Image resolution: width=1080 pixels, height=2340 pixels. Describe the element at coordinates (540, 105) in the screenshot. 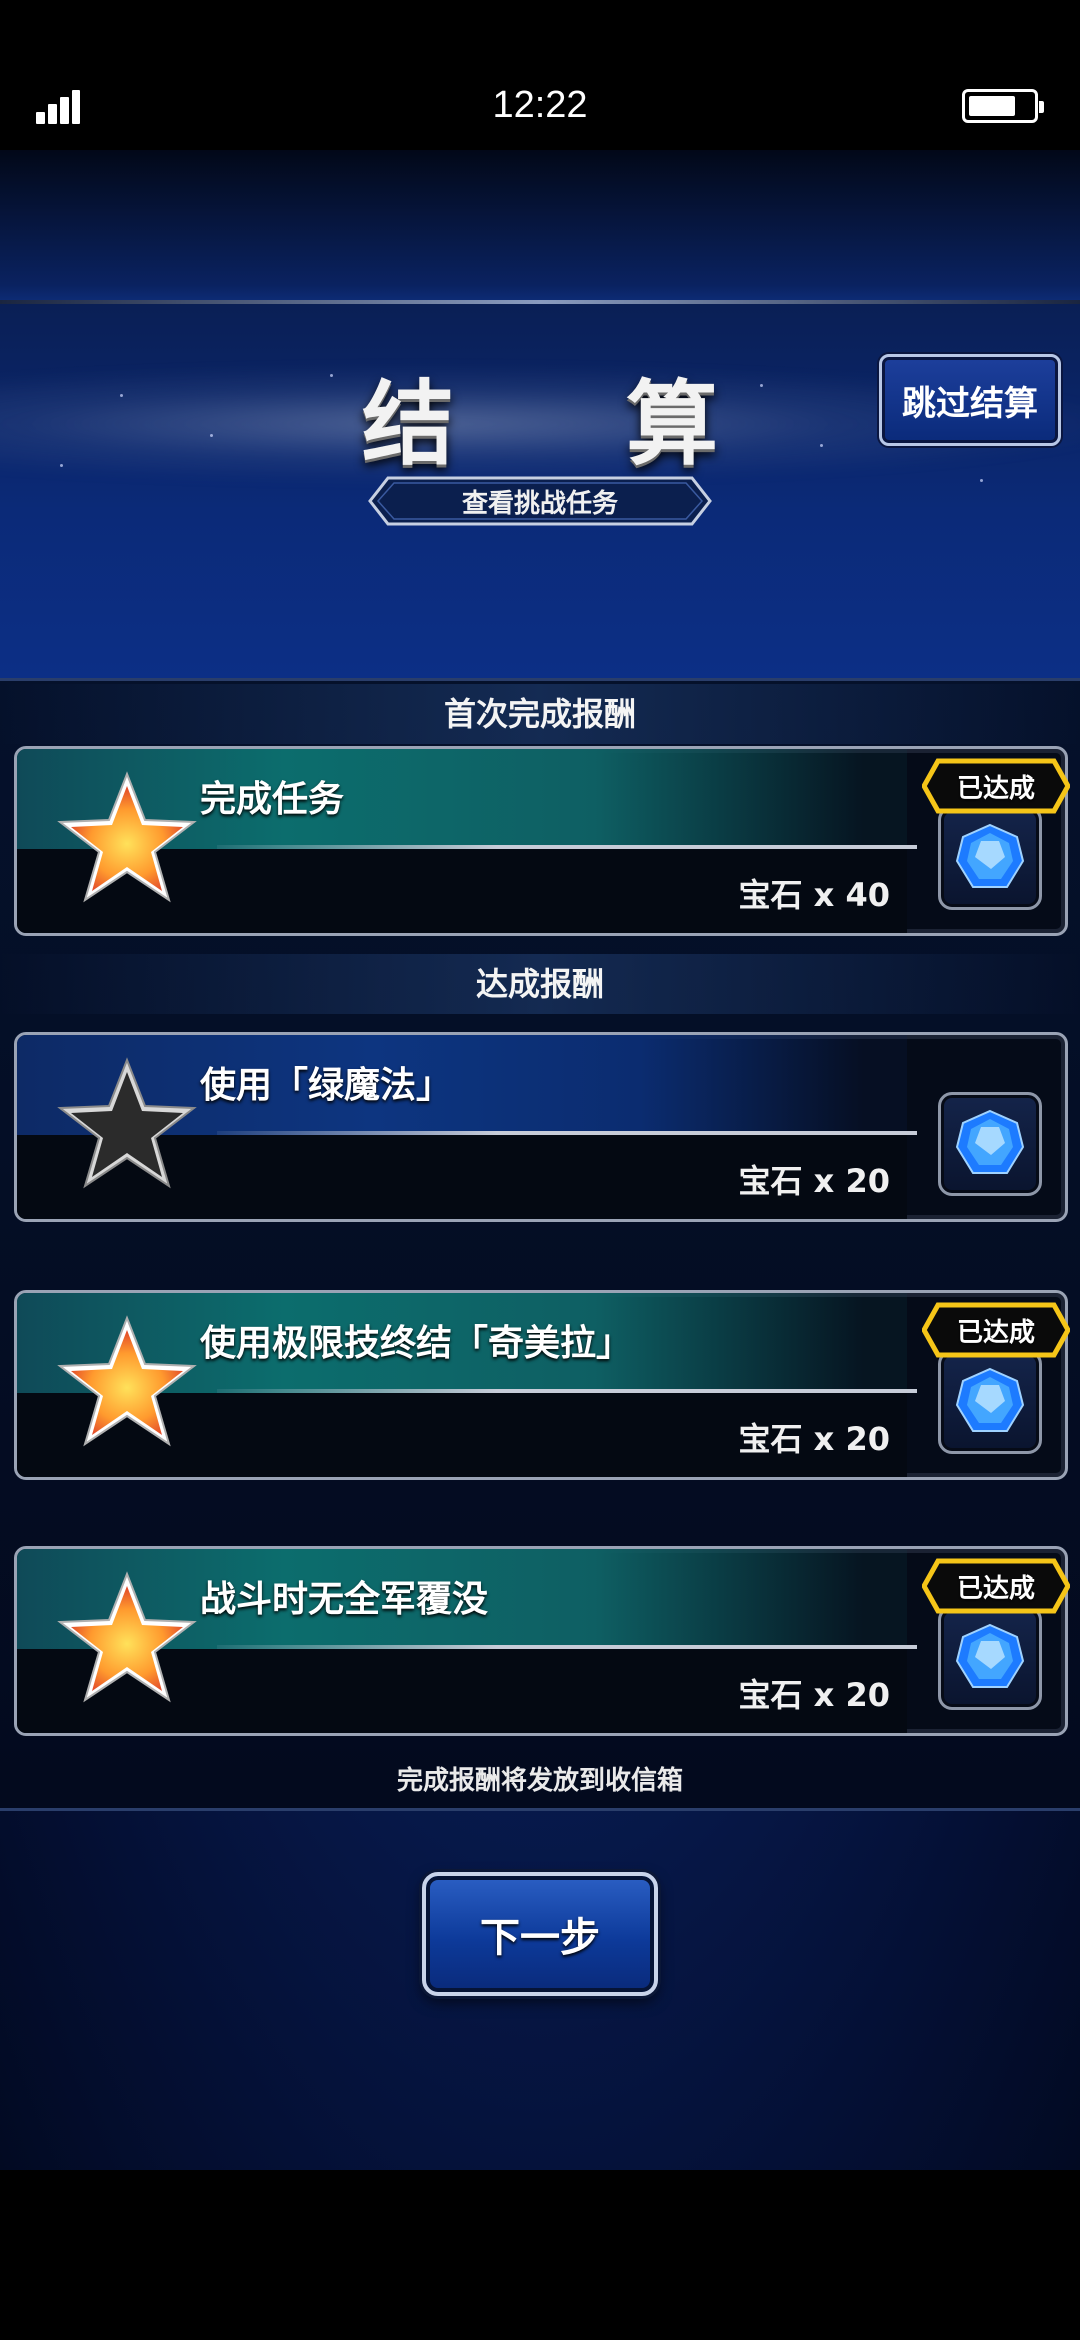

I see `status-time: 12:22` at that location.